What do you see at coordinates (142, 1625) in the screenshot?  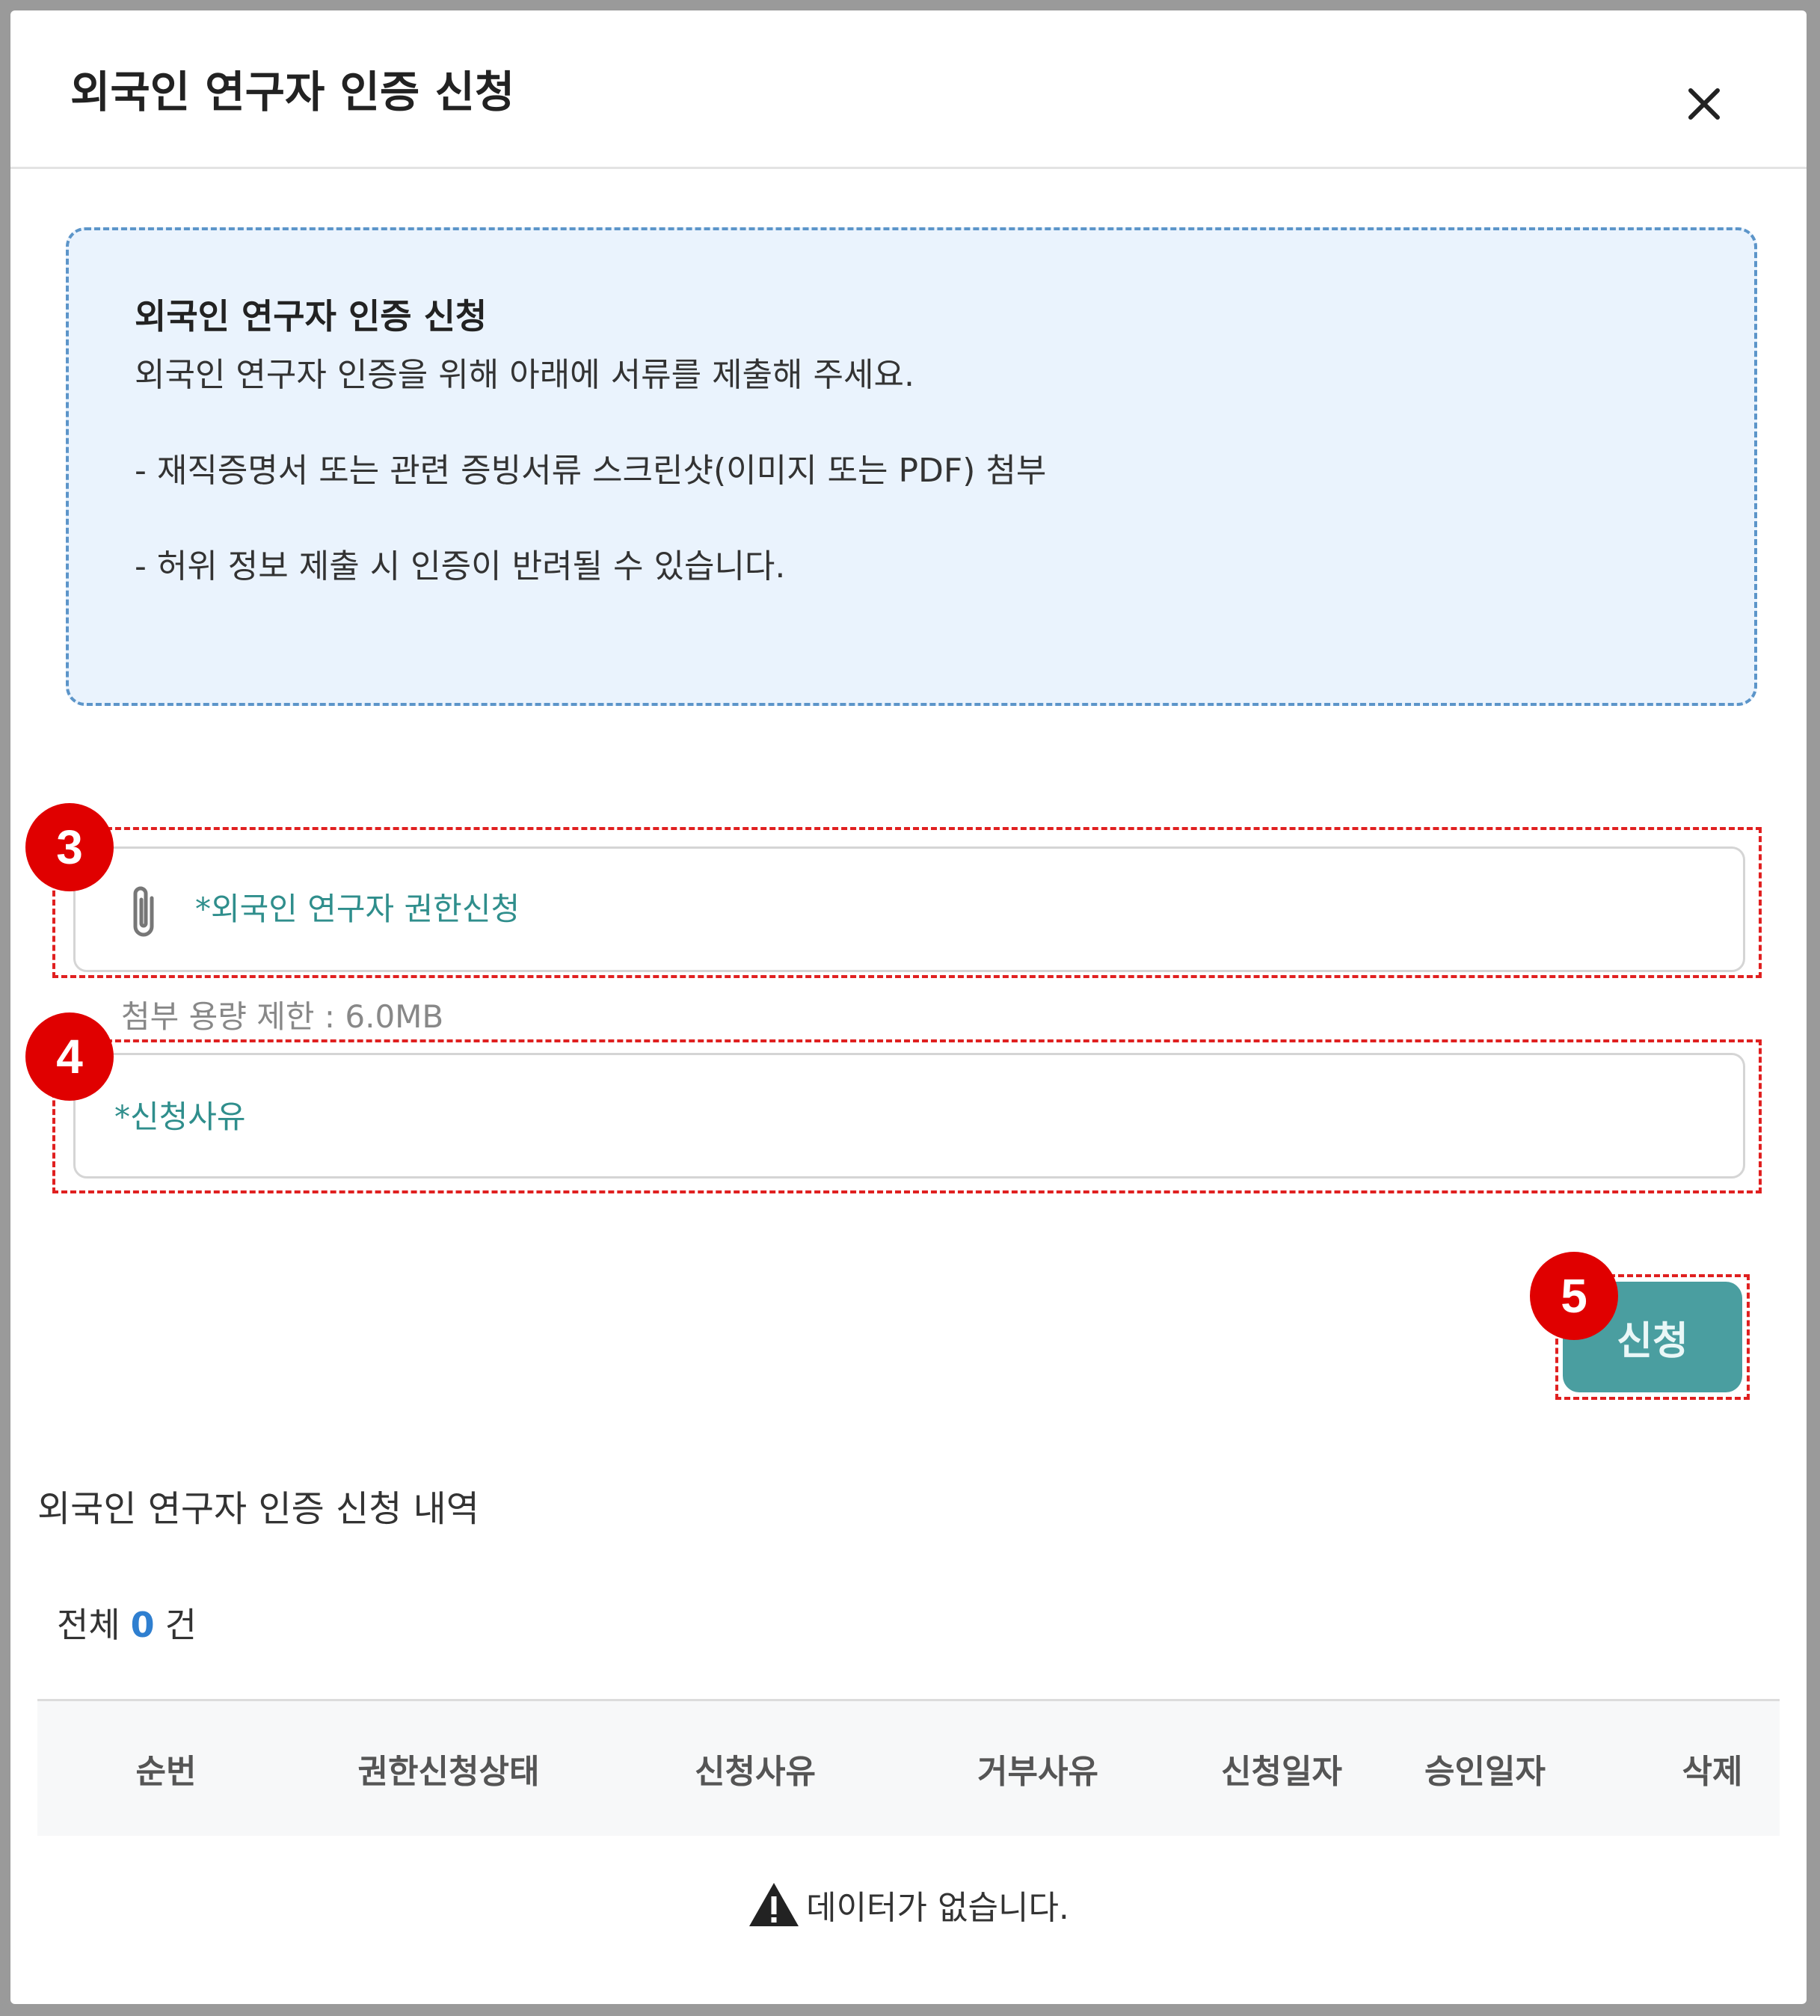 I see `total-count-value: 0` at bounding box center [142, 1625].